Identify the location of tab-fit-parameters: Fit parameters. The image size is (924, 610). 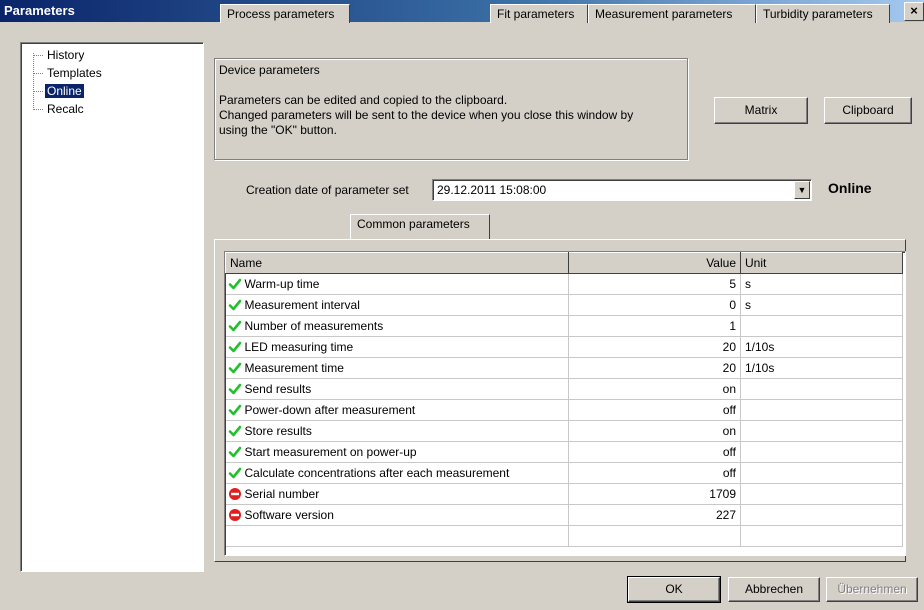
(539, 13).